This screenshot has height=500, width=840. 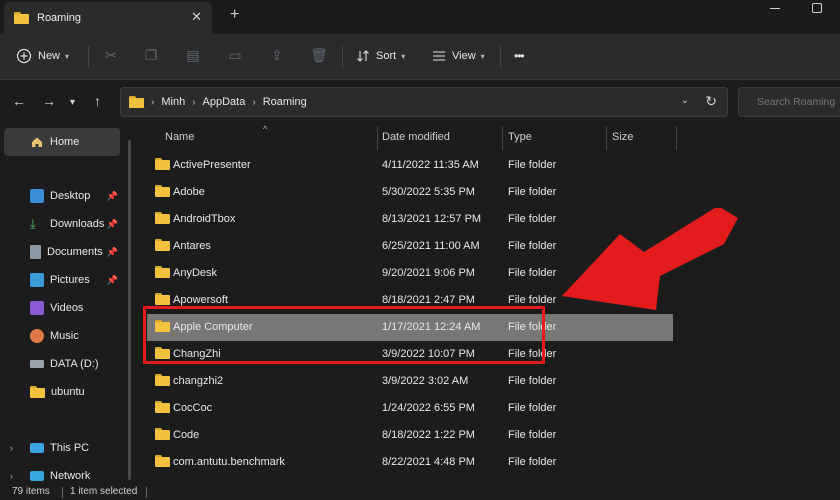 I want to click on search-box, so click(x=789, y=102).